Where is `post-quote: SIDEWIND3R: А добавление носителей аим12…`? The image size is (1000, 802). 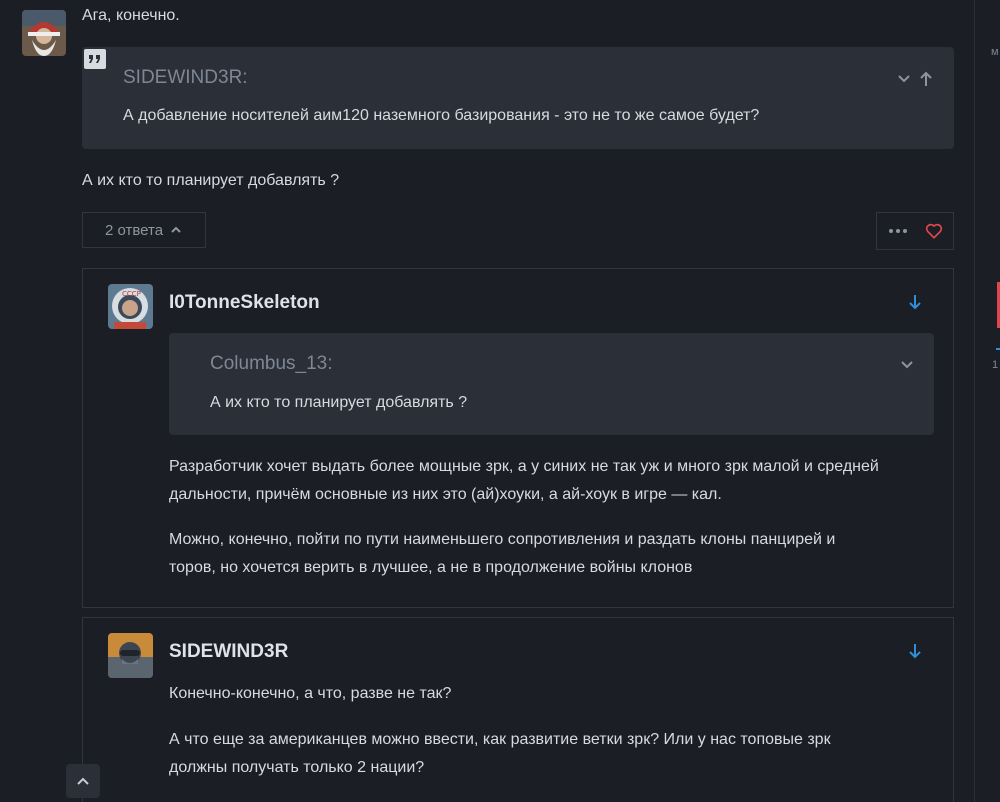
post-quote: SIDEWIND3R: А добавление носителей аим12… is located at coordinates (518, 98).